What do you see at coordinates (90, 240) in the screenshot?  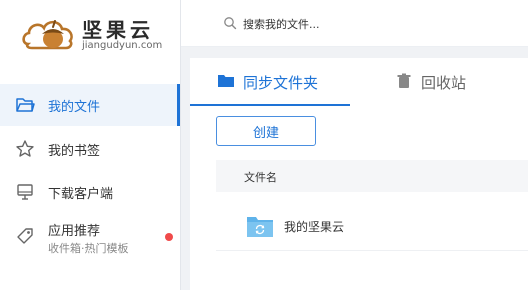 I see `sidebar-item-app-recommend: 应用推荐 收件箱·热门模板` at bounding box center [90, 240].